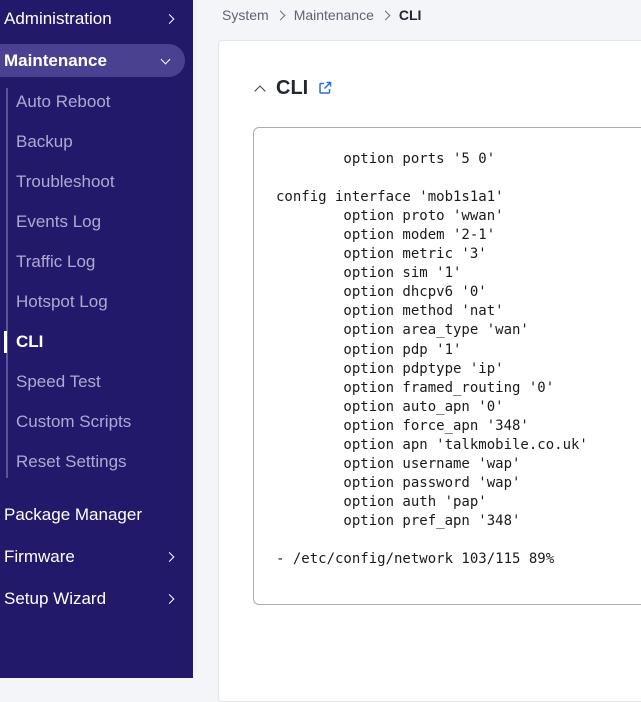 The height and width of the screenshot is (702, 641). What do you see at coordinates (386, 159) in the screenshot?
I see `terminal-line: option ports '5 0'` at bounding box center [386, 159].